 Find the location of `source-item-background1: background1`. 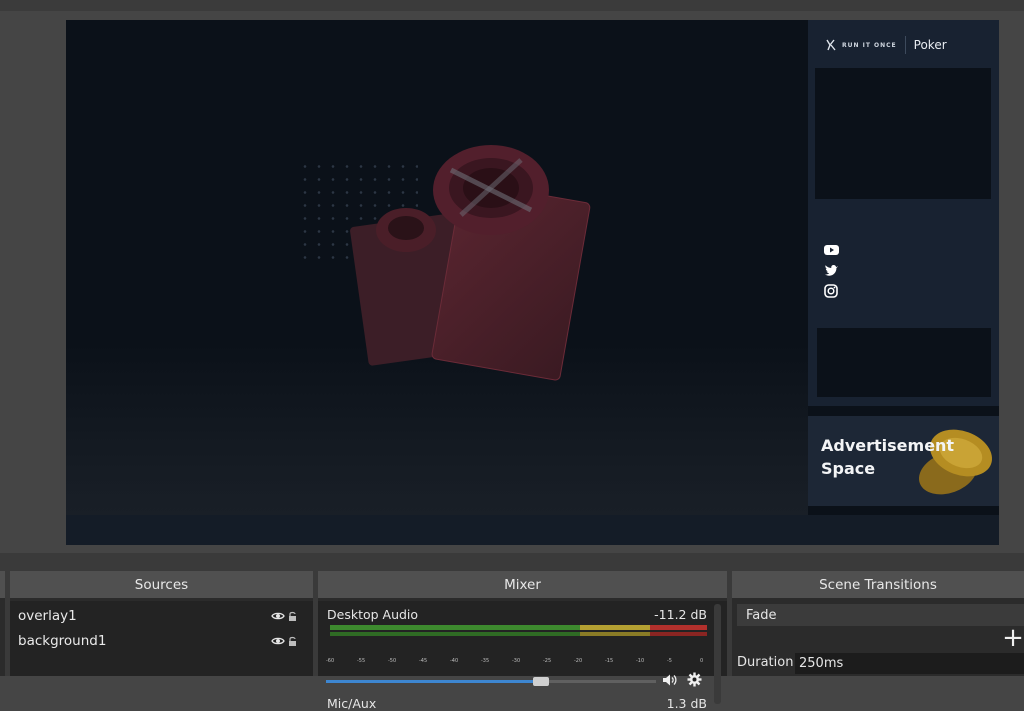

source-item-background1: background1 is located at coordinates (161, 641).